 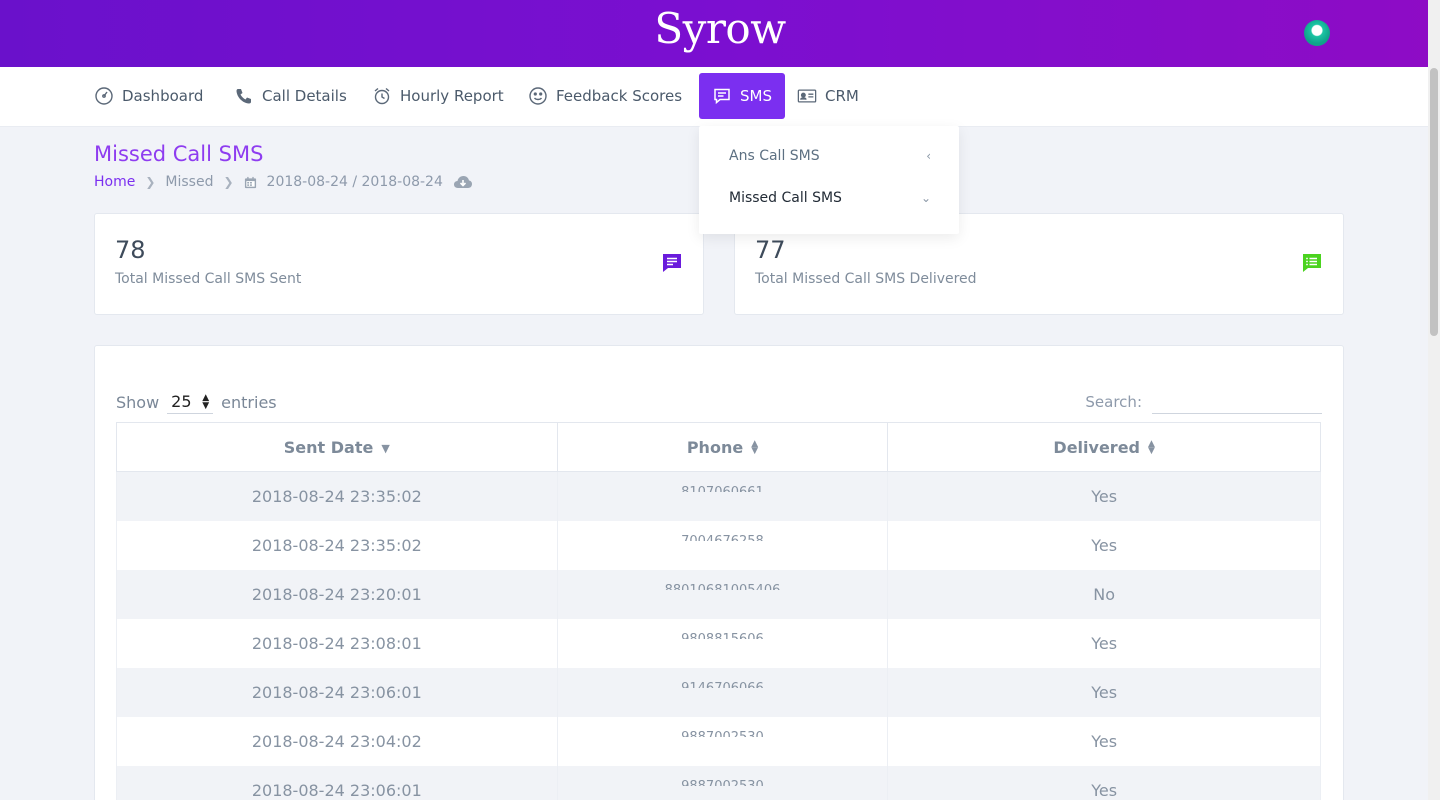 What do you see at coordinates (829, 180) in the screenshot?
I see `sms-dropdown-menu: Ans Call SMS ‹ Missed Call SMS ⌄` at bounding box center [829, 180].